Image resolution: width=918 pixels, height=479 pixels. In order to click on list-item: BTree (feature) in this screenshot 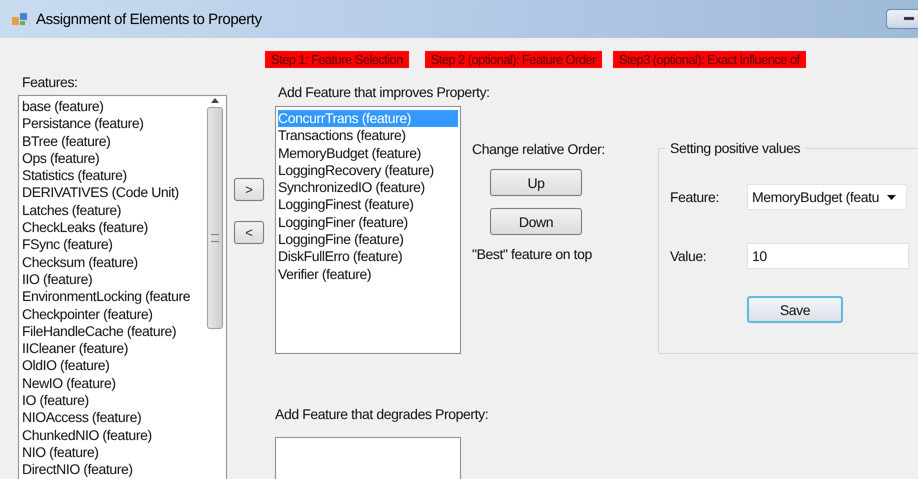, I will do `click(124, 141)`.